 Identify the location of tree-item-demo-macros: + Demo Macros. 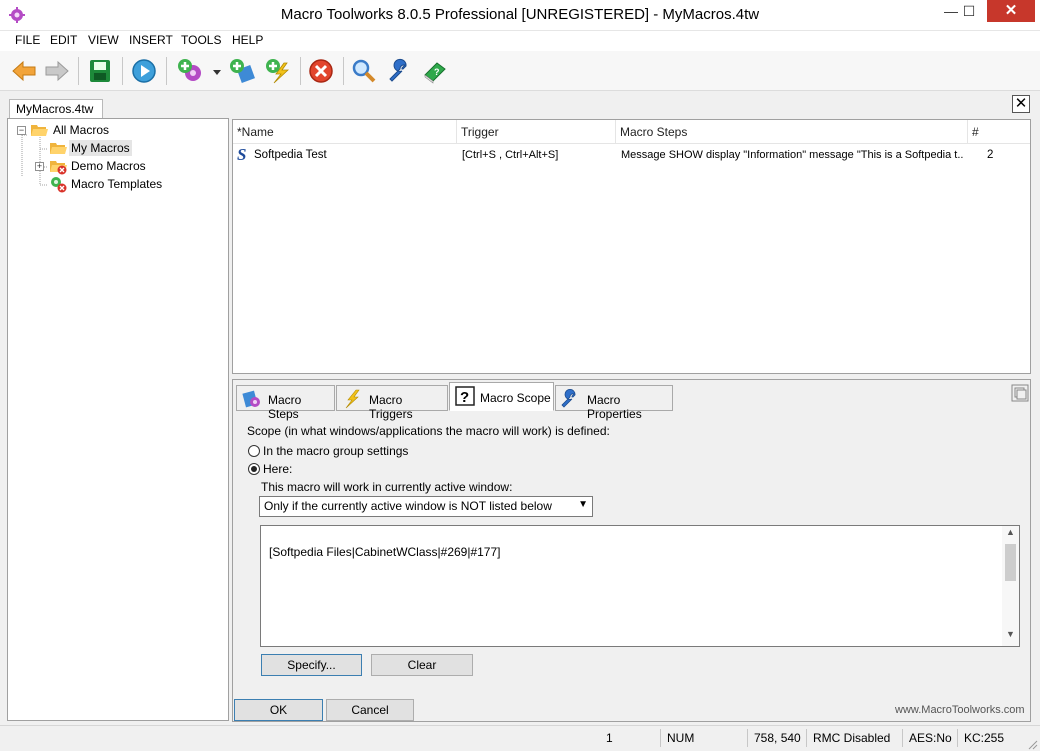
(118, 166).